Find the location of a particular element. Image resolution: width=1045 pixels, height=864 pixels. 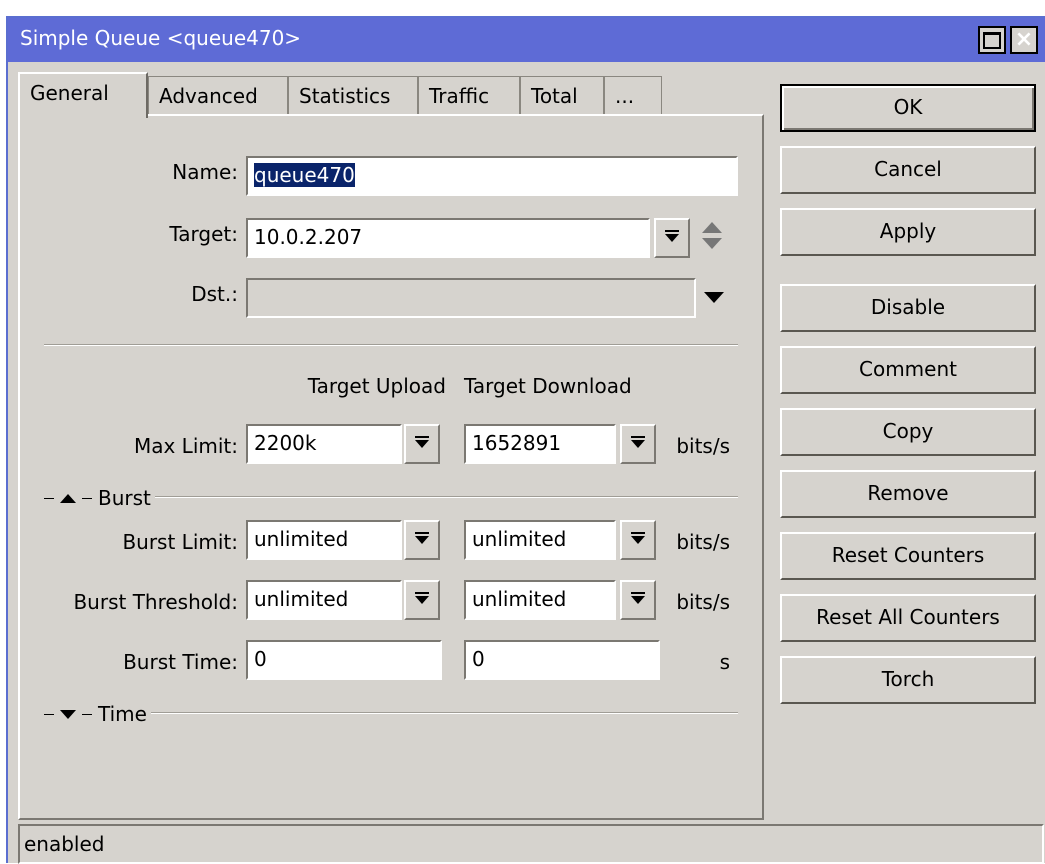

status-bar: enabled is located at coordinates (531, 844).